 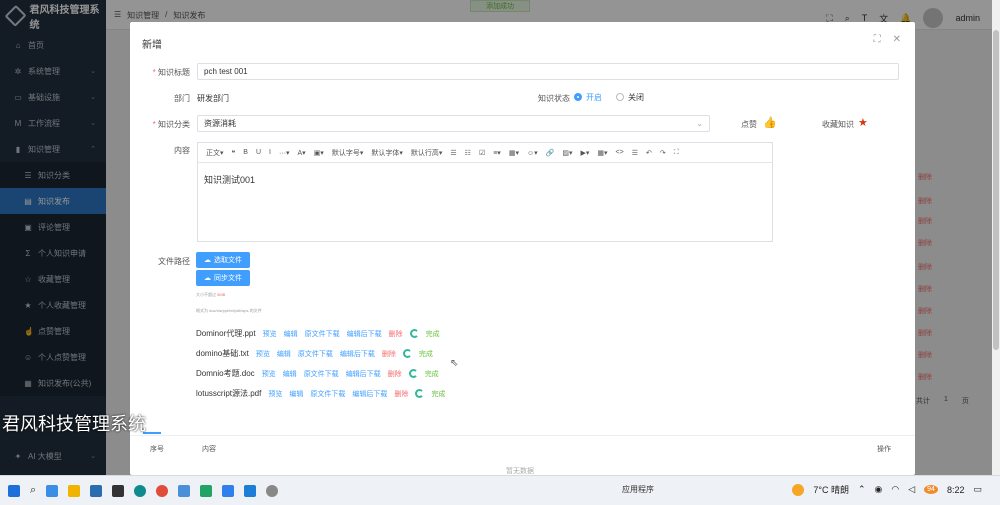 What do you see at coordinates (897, 39) in the screenshot?
I see `close-icon: ✕` at bounding box center [897, 39].